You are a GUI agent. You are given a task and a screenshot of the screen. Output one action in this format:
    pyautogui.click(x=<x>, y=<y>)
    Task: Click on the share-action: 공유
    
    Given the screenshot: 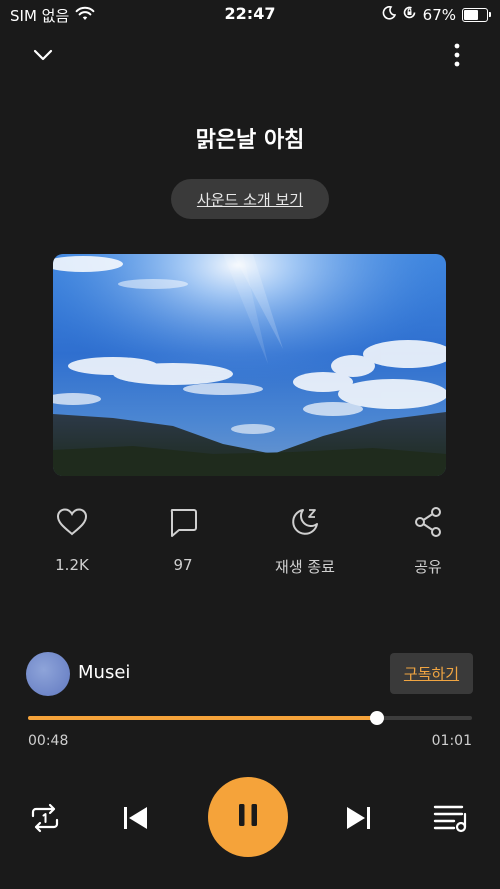 What is the action you would take?
    pyautogui.click(x=428, y=541)
    